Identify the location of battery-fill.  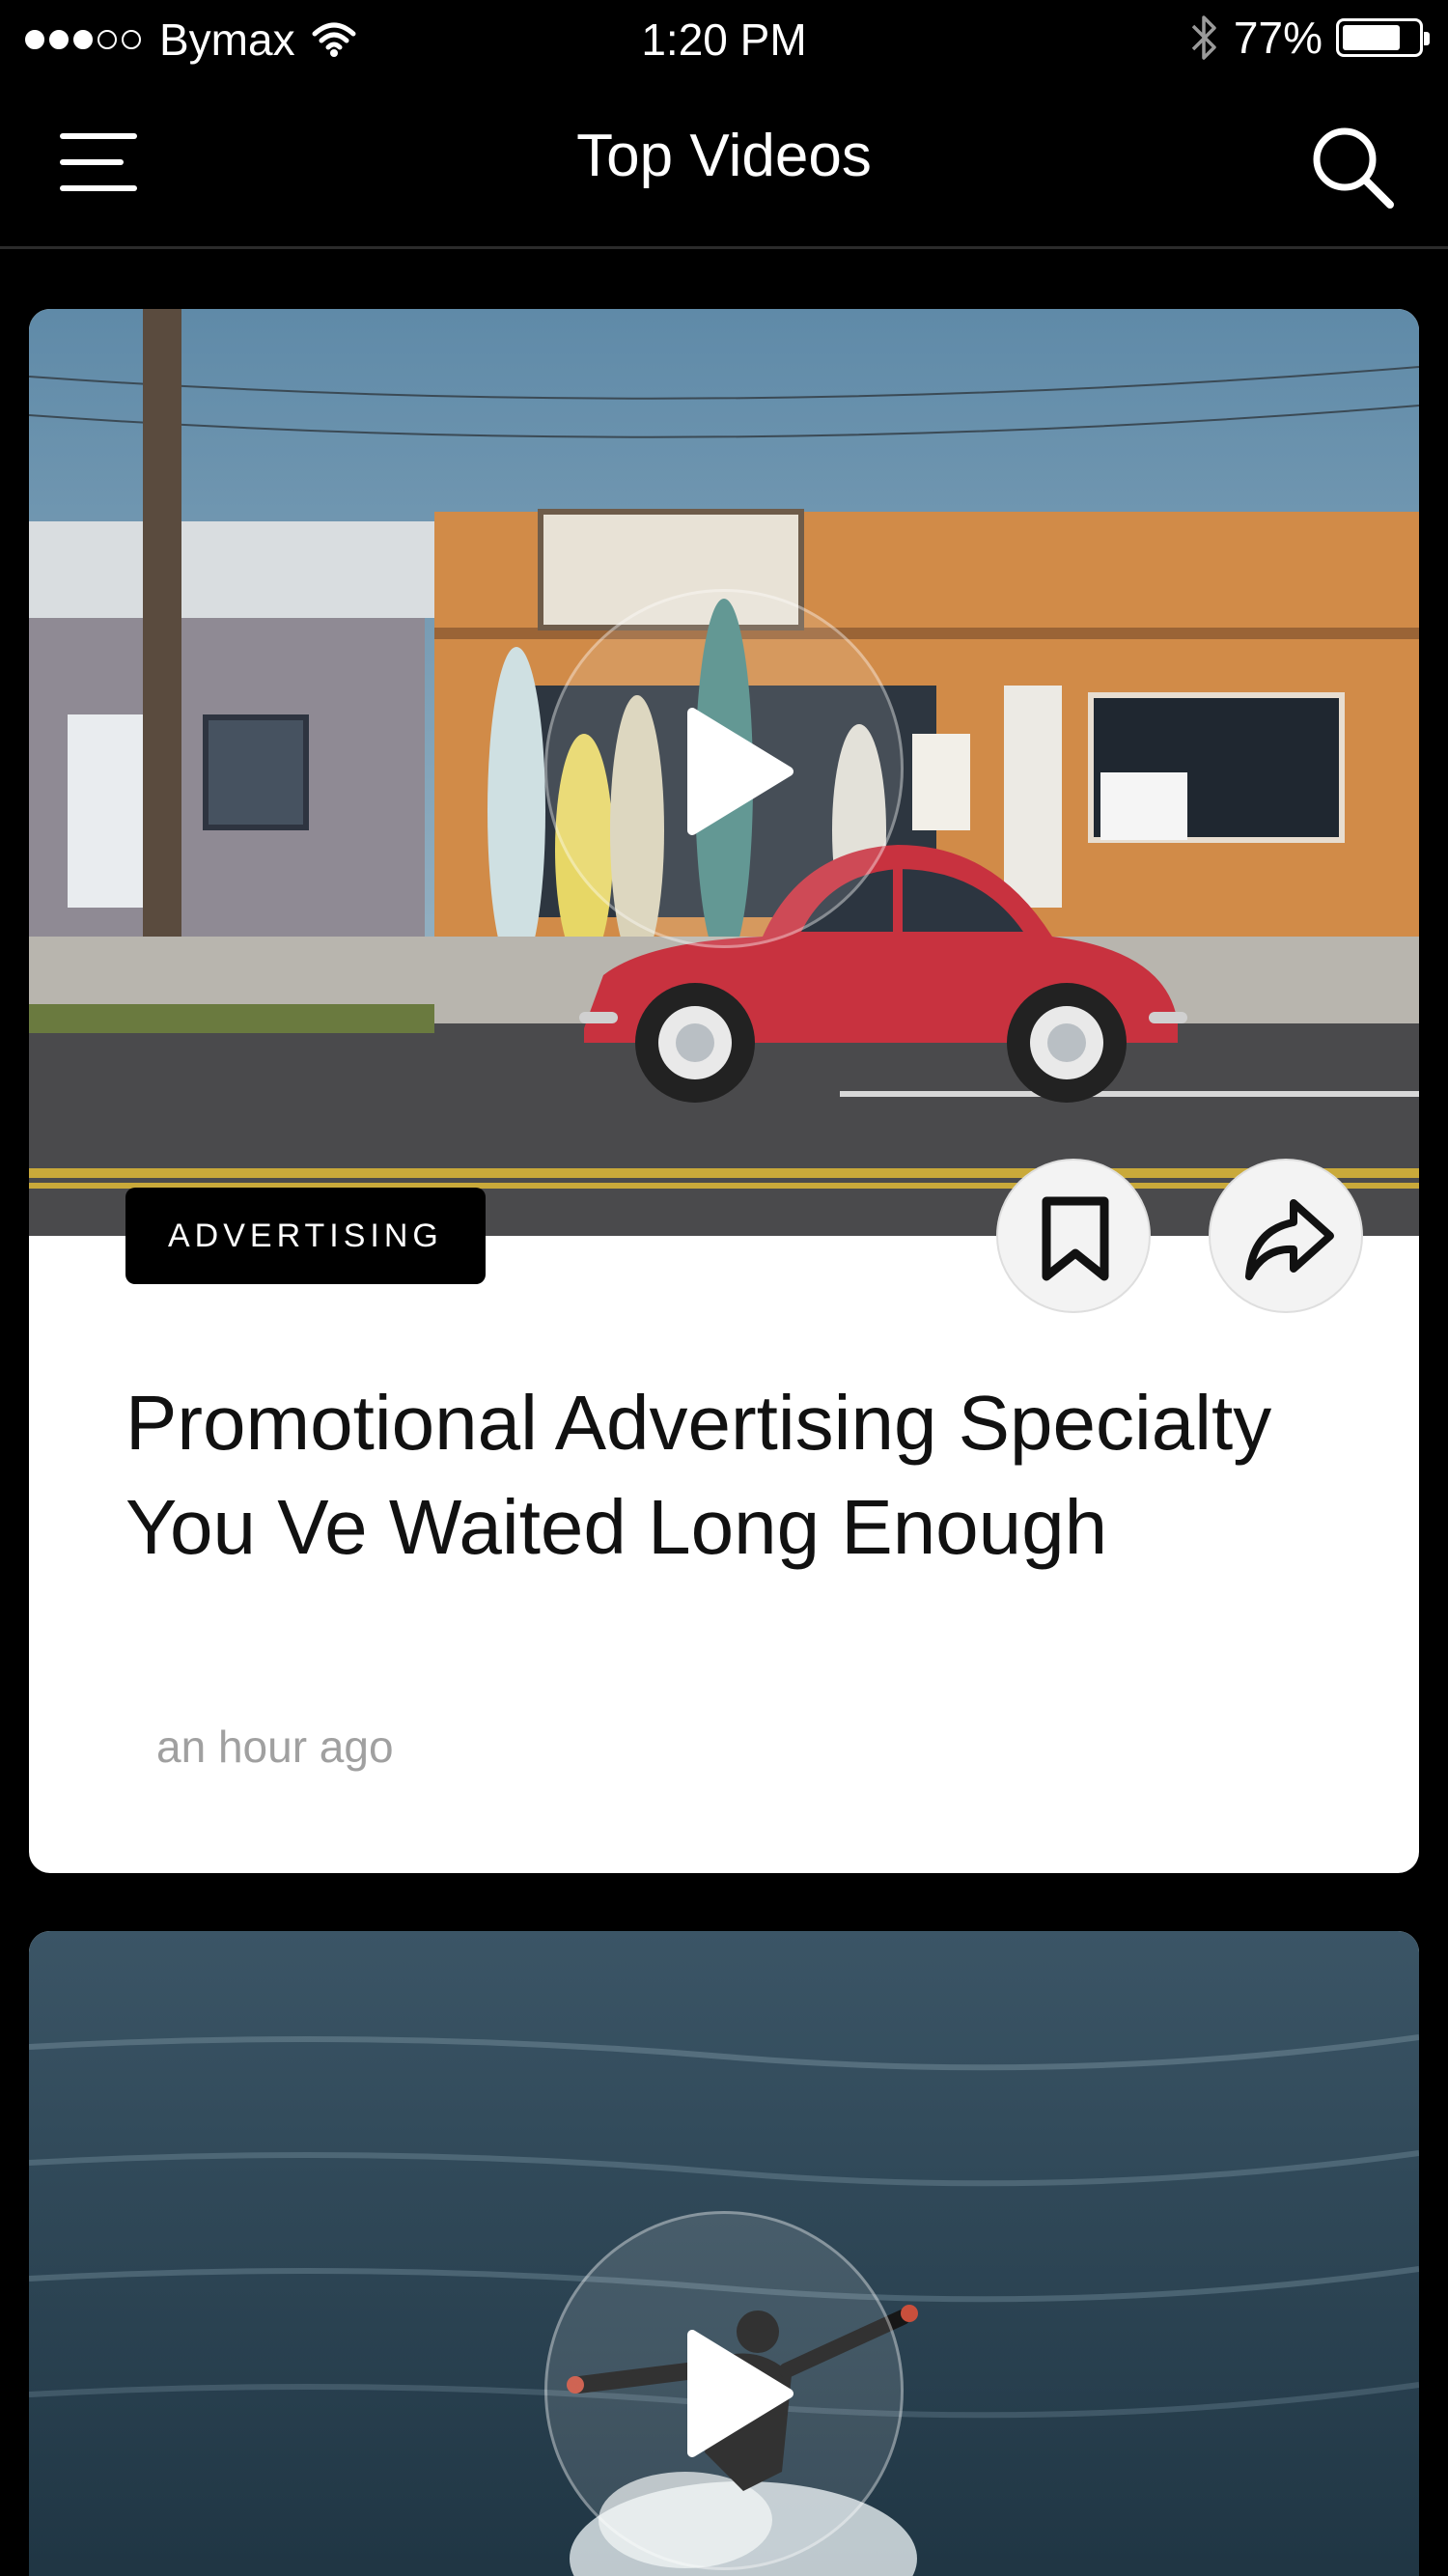
(1372, 37).